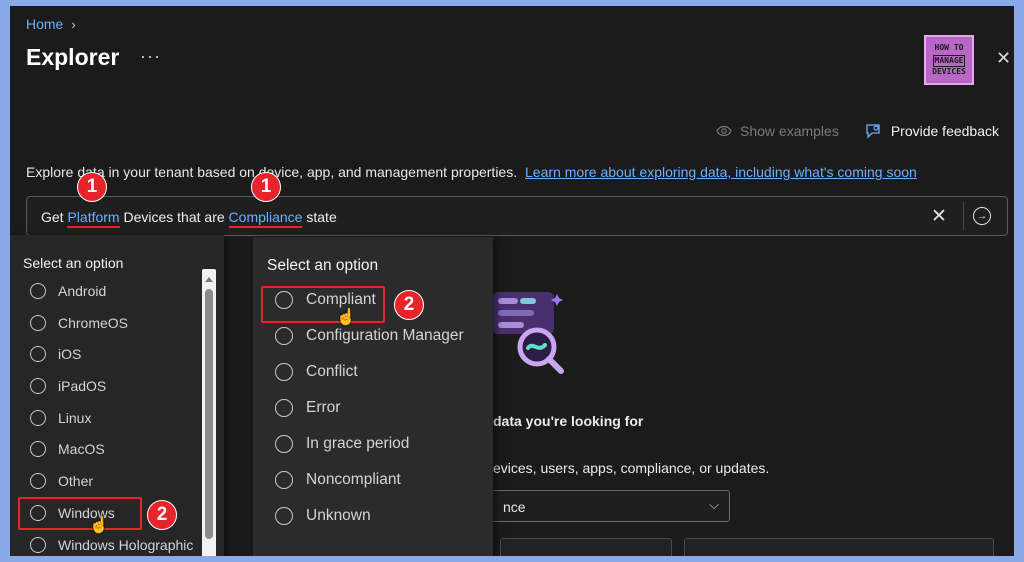 The height and width of the screenshot is (562, 1024). Describe the element at coordinates (358, 443) in the screenshot. I see `option-label: In grace period` at that location.